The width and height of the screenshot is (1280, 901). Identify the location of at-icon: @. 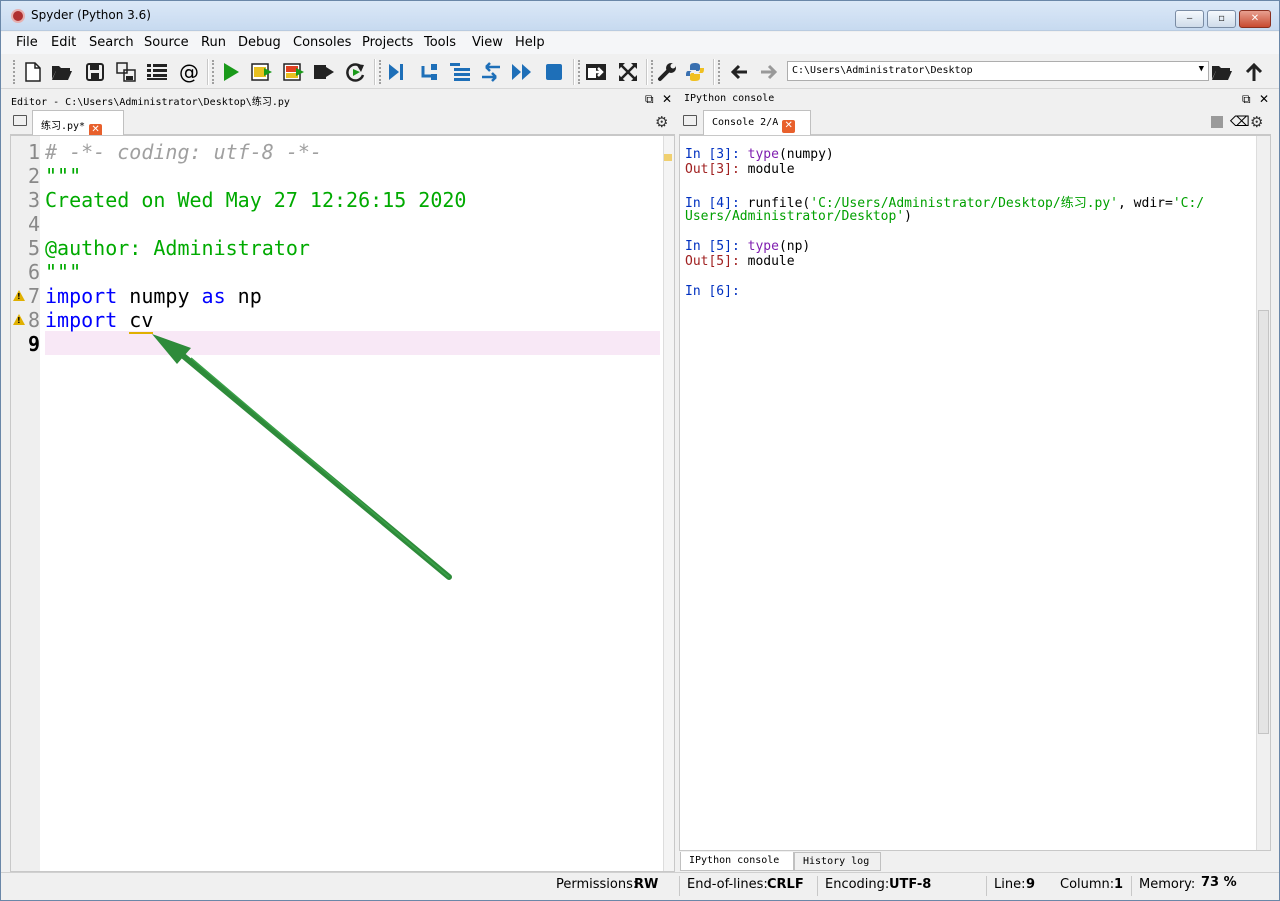
(189, 72).